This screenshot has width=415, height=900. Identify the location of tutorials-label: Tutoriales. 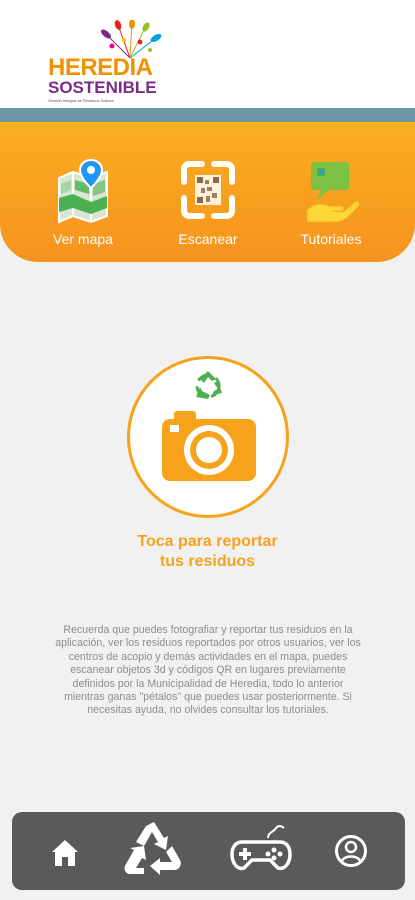
(331, 239).